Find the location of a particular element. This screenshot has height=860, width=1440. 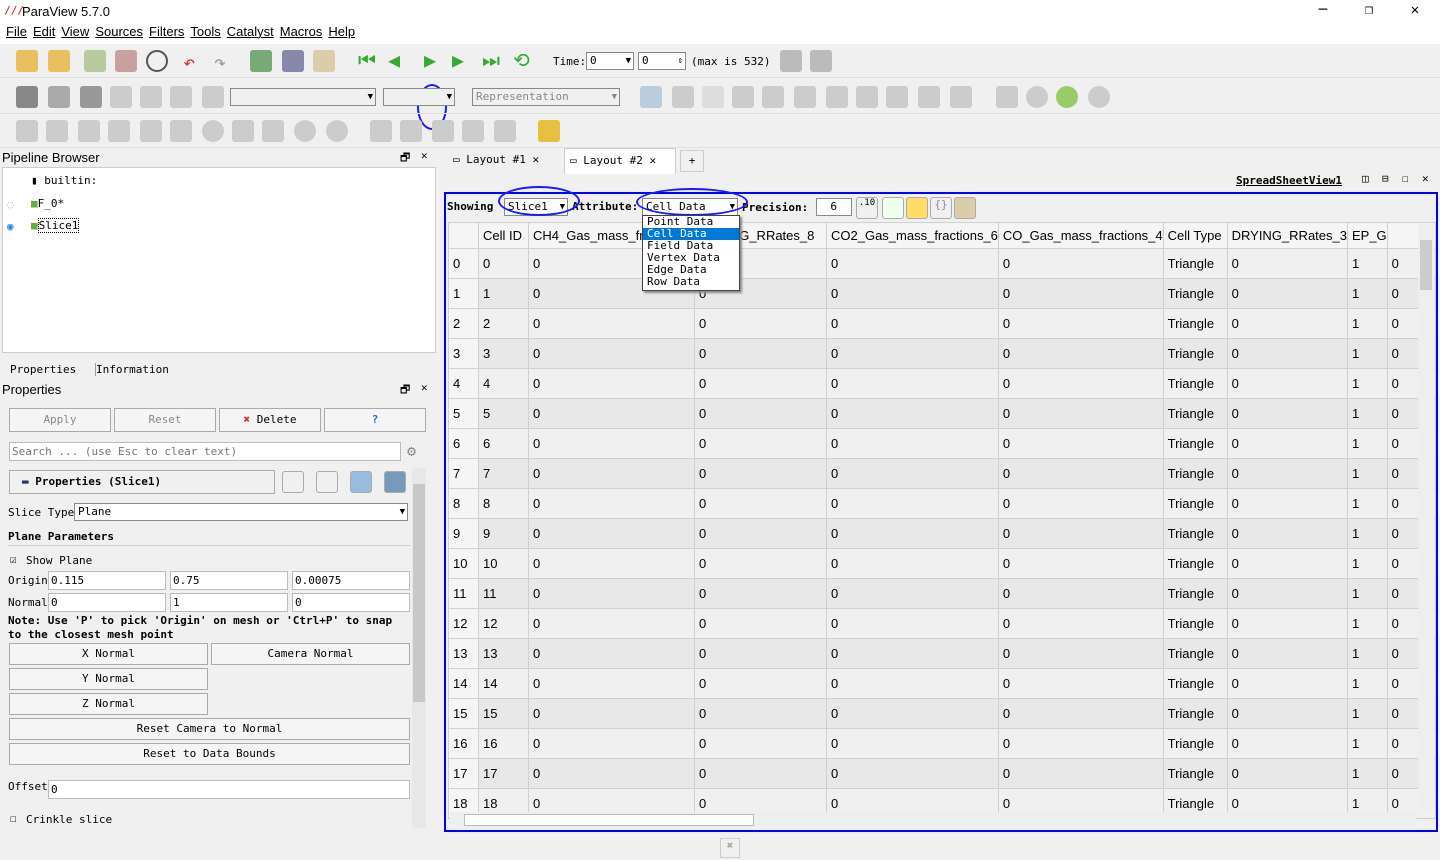

rotation-center-icon is located at coordinates (1099, 97).